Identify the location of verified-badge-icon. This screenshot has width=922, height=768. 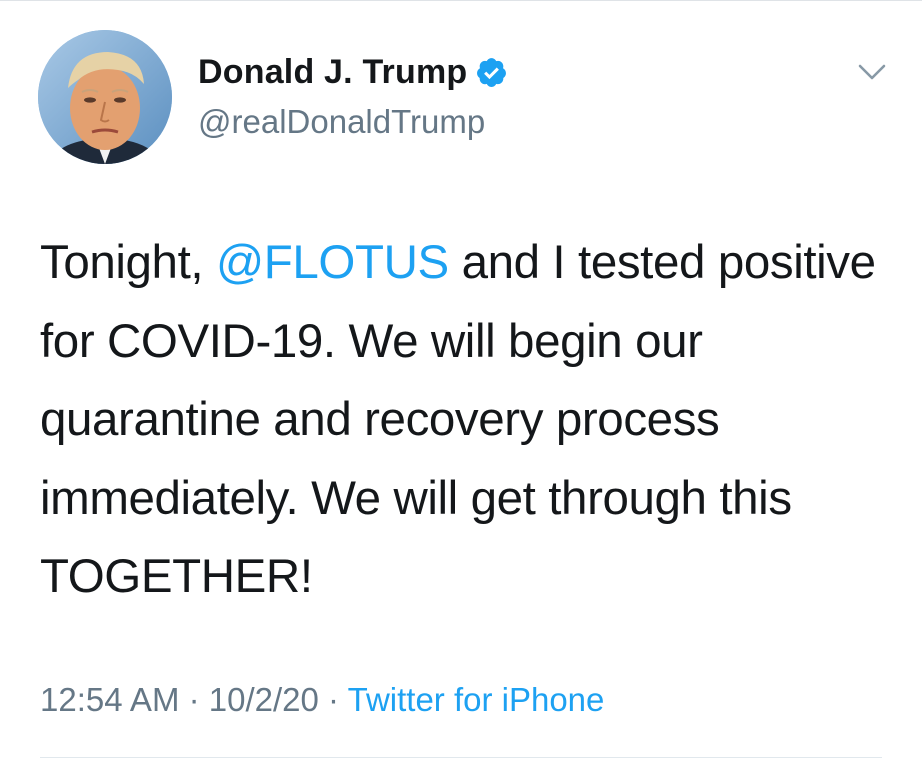
(491, 72).